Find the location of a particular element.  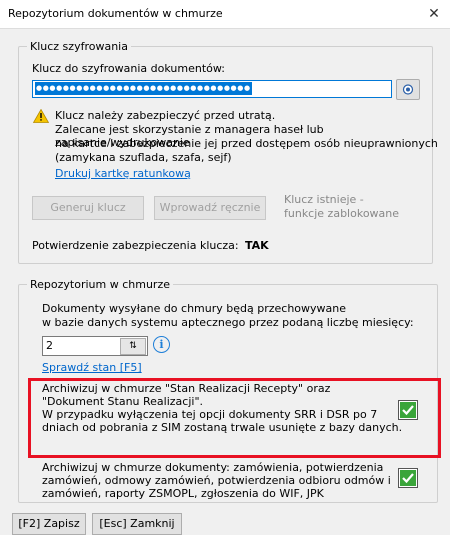

encryption-key-value: ●●●●●●●●●●●●●●●●●●●●●●●●●●●●●●●● is located at coordinates (143, 88).